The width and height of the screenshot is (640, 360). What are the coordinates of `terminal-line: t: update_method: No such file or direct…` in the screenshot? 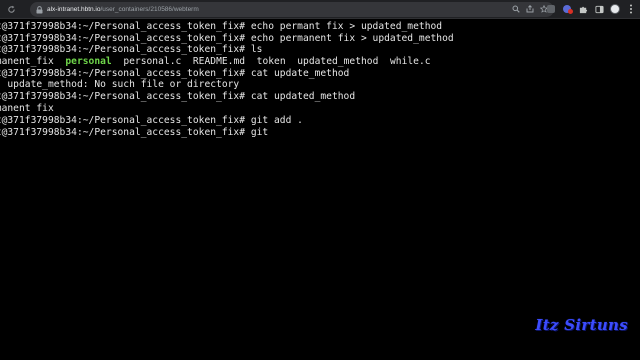 It's located at (120, 85).